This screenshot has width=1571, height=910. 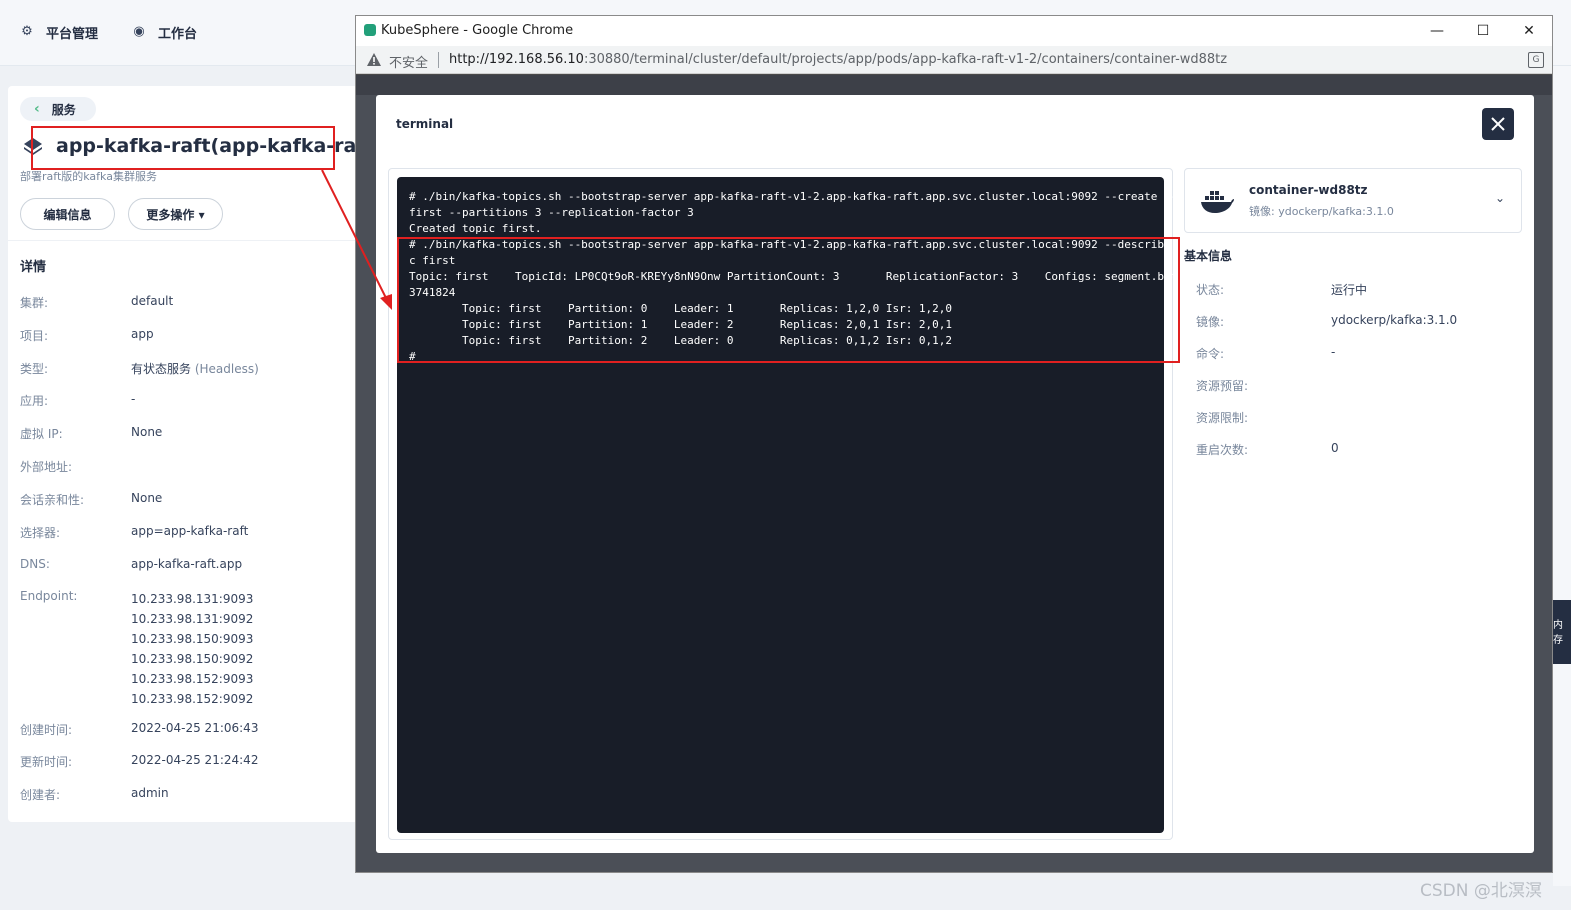 I want to click on kubesphere-favicon-icon, so click(x=370, y=30).